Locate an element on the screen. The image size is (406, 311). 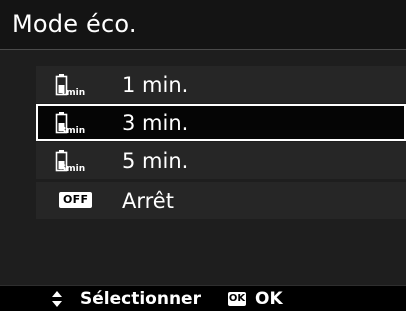
page-title: Mode éco. is located at coordinates (74, 24).